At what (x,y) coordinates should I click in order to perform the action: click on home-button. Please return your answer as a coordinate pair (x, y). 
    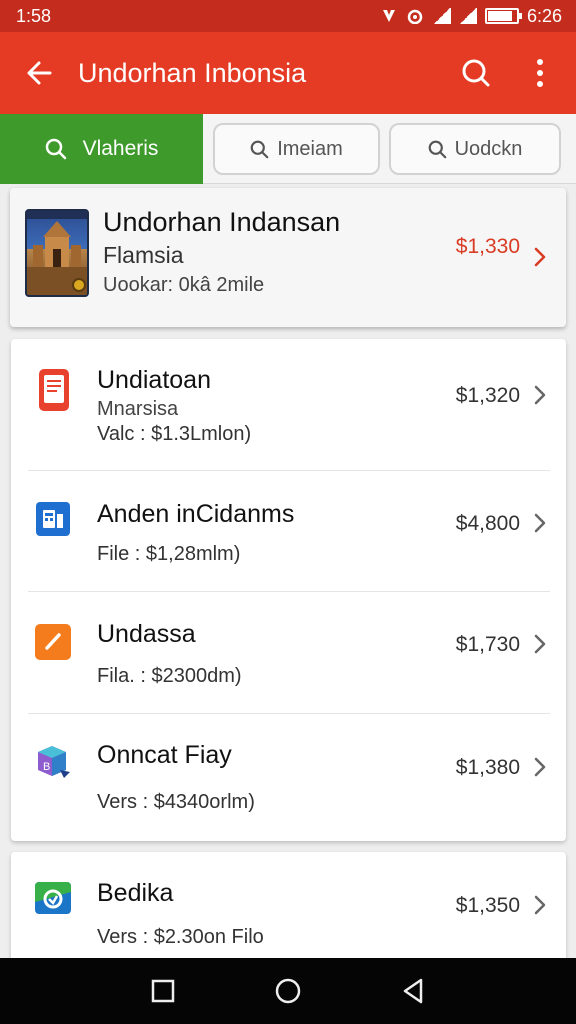
    Looking at the image, I should click on (288, 991).